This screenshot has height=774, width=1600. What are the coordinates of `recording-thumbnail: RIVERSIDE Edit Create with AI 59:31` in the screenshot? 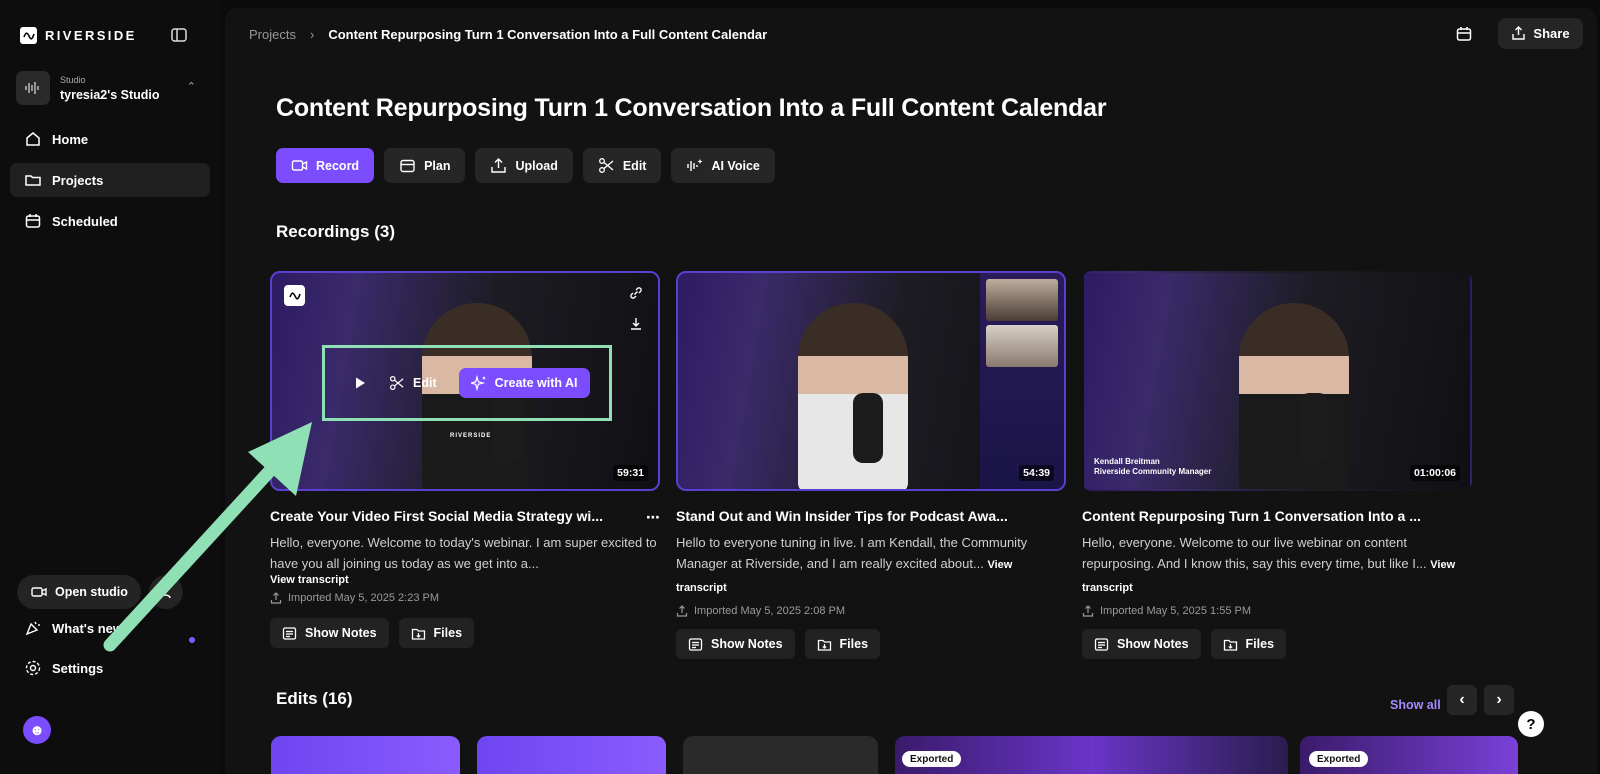 It's located at (465, 381).